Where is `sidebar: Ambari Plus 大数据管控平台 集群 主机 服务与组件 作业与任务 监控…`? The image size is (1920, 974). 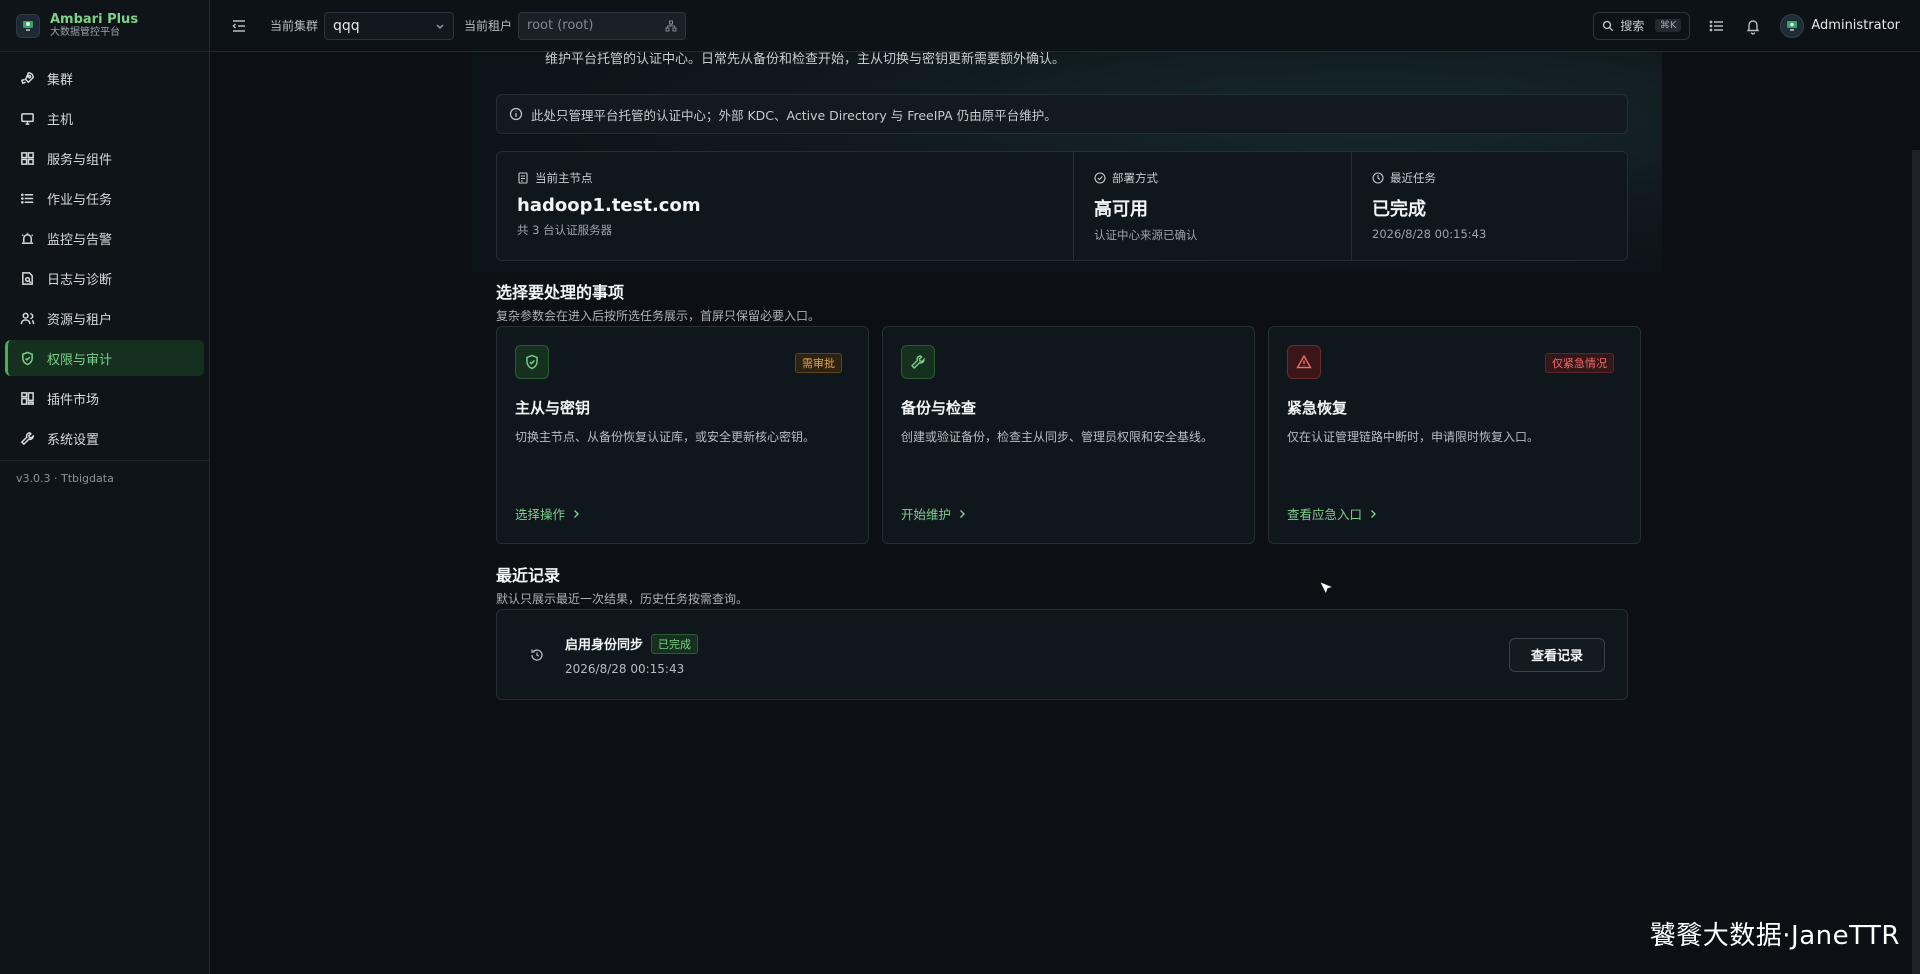 sidebar: Ambari Plus 大数据管控平台 集群 主机 服务与组件 作业与任务 监控… is located at coordinates (105, 487).